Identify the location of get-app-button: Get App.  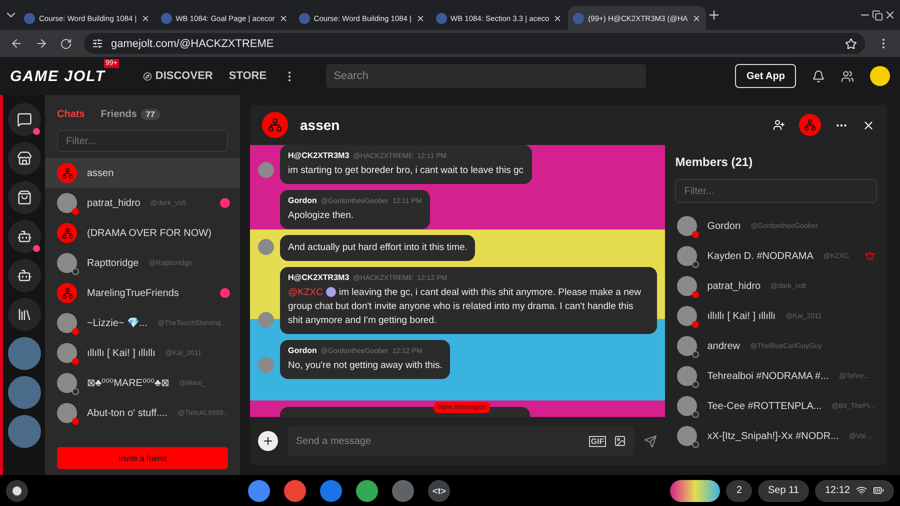
(765, 76).